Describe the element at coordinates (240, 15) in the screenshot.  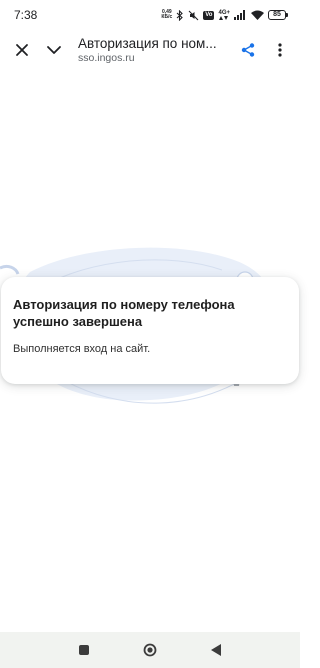
I see `signal-icon` at that location.